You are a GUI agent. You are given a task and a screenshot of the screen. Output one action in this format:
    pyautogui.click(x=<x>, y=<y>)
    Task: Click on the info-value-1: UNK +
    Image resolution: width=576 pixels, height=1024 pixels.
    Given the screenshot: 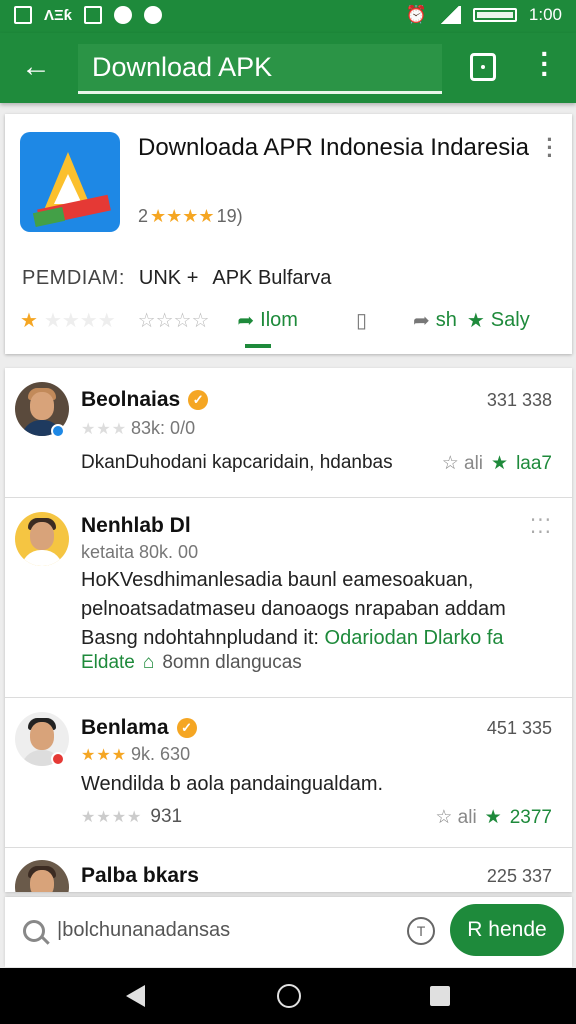 What is the action you would take?
    pyautogui.click(x=168, y=278)
    